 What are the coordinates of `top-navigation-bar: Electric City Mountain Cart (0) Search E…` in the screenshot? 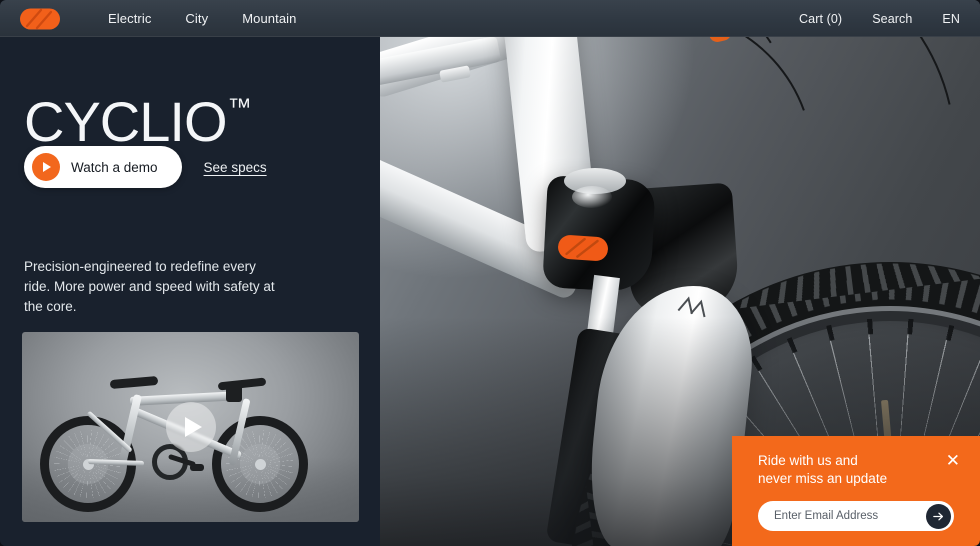 It's located at (490, 18).